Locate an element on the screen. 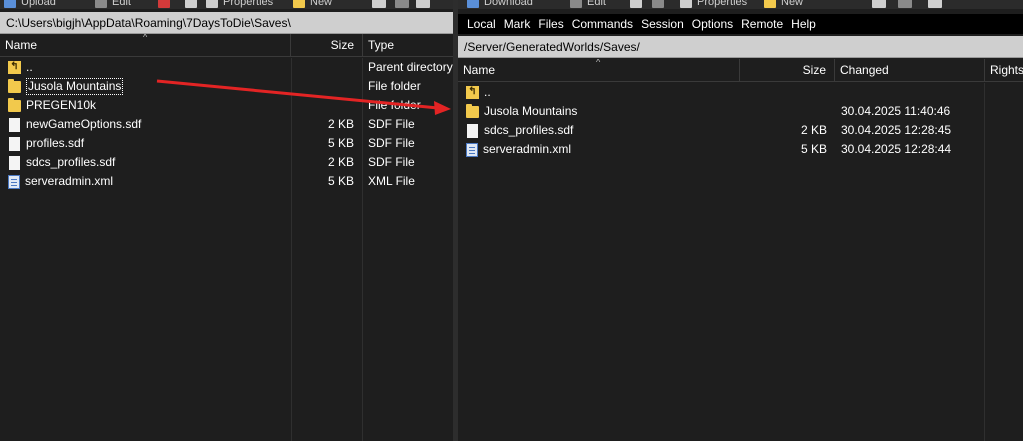  local-file-row: newGameOptions.sdf 2 KB SDF File is located at coordinates (226, 124).